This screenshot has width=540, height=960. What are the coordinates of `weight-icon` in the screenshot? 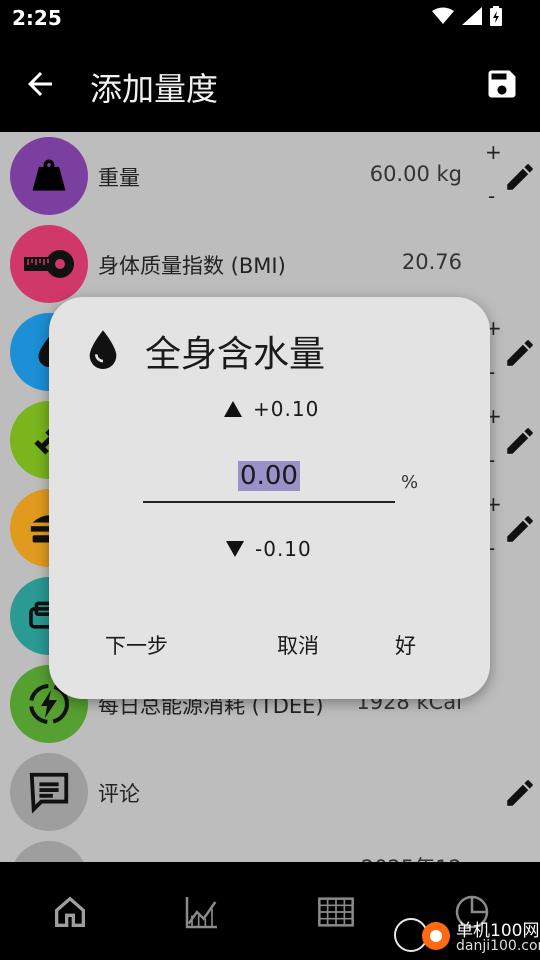 It's located at (49, 176).